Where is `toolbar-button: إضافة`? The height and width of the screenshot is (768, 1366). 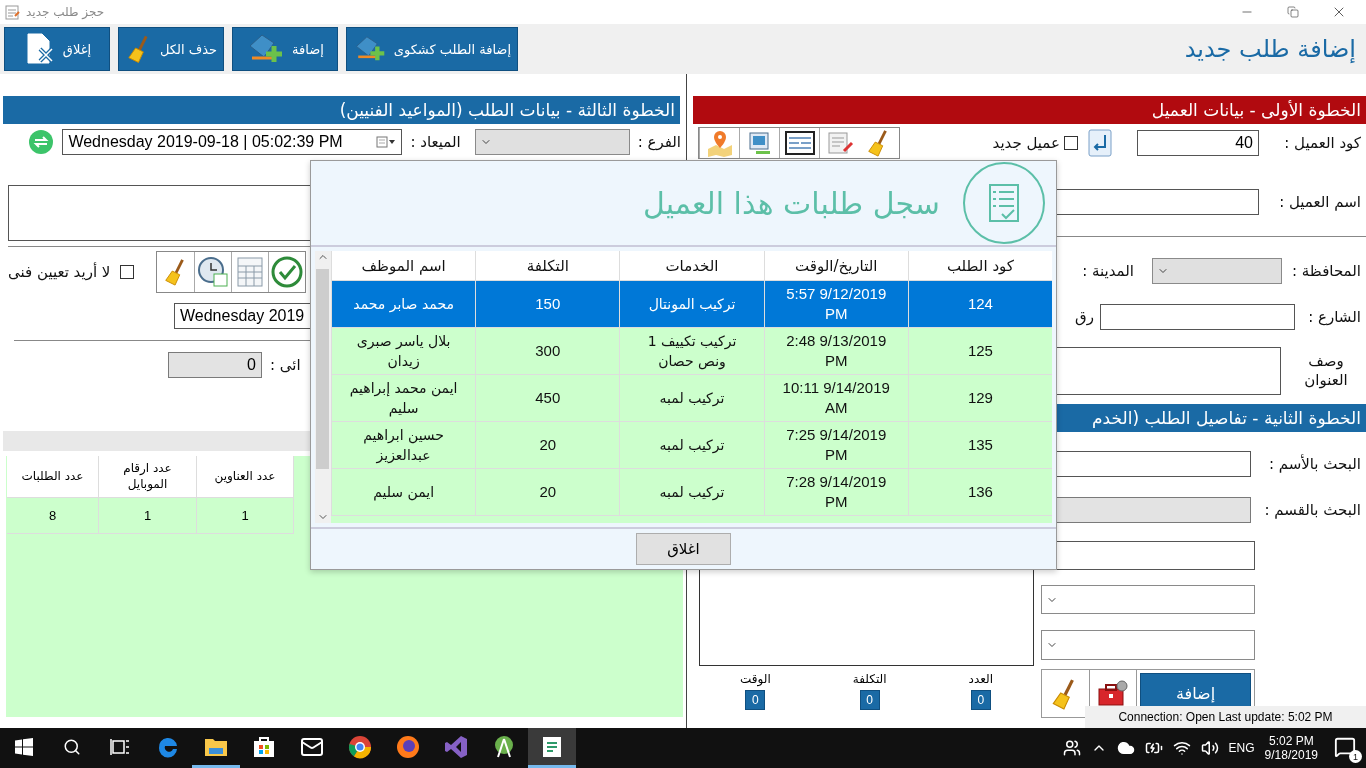 toolbar-button: إضافة is located at coordinates (285, 49).